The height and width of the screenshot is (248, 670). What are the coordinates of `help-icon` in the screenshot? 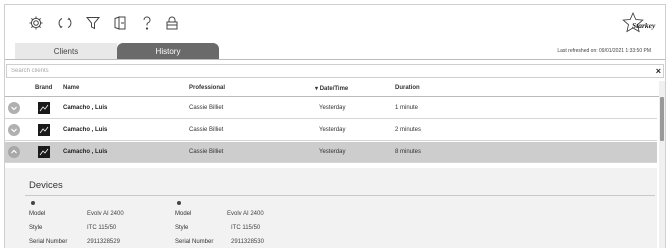 It's located at (147, 23).